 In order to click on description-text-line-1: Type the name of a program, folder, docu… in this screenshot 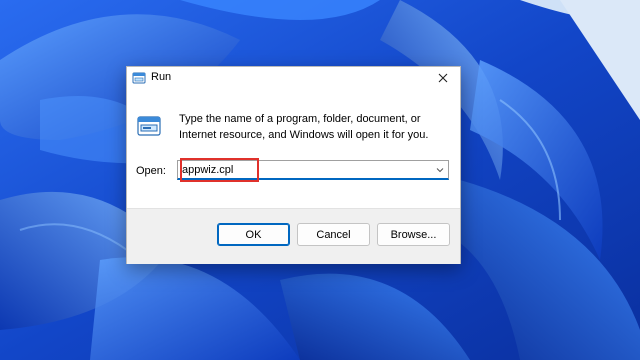, I will do `click(300, 119)`.